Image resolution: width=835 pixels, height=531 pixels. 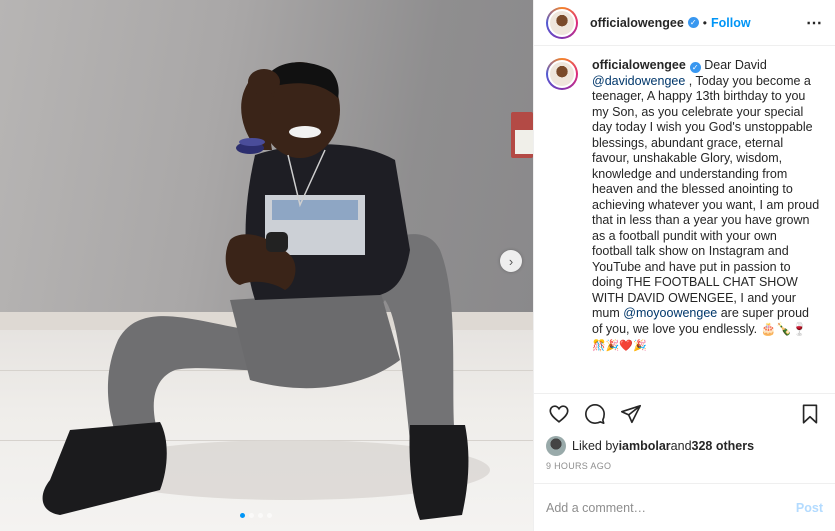 I want to click on post-header: officialowengee ✓ • Follow ⋯, so click(x=684, y=23).